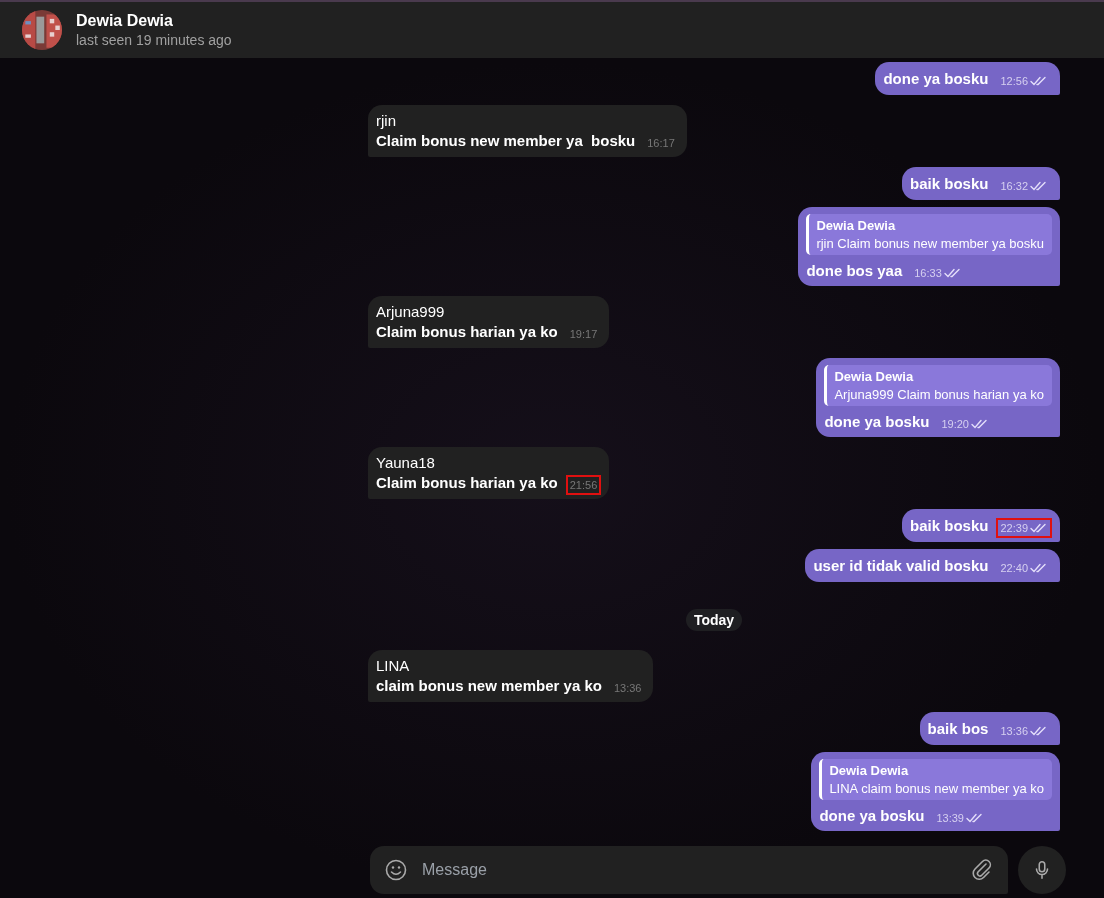 The height and width of the screenshot is (898, 1104). What do you see at coordinates (1014, 81) in the screenshot?
I see `message-time: 12:56` at bounding box center [1014, 81].